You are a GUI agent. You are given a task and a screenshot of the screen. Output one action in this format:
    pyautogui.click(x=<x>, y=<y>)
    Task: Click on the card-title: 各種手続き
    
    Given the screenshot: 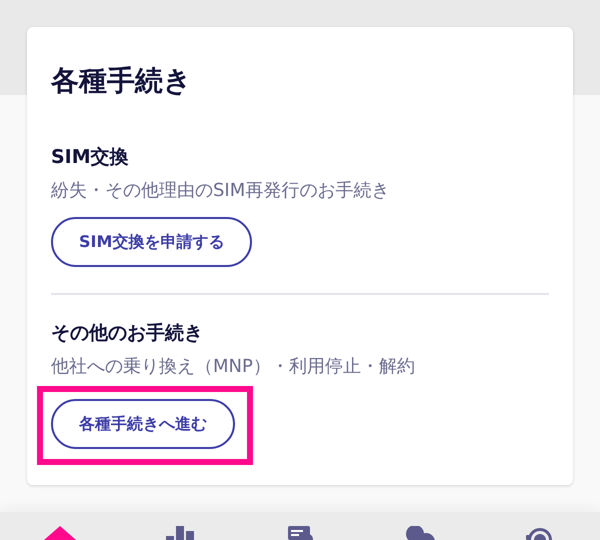 What is the action you would take?
    pyautogui.click(x=122, y=81)
    